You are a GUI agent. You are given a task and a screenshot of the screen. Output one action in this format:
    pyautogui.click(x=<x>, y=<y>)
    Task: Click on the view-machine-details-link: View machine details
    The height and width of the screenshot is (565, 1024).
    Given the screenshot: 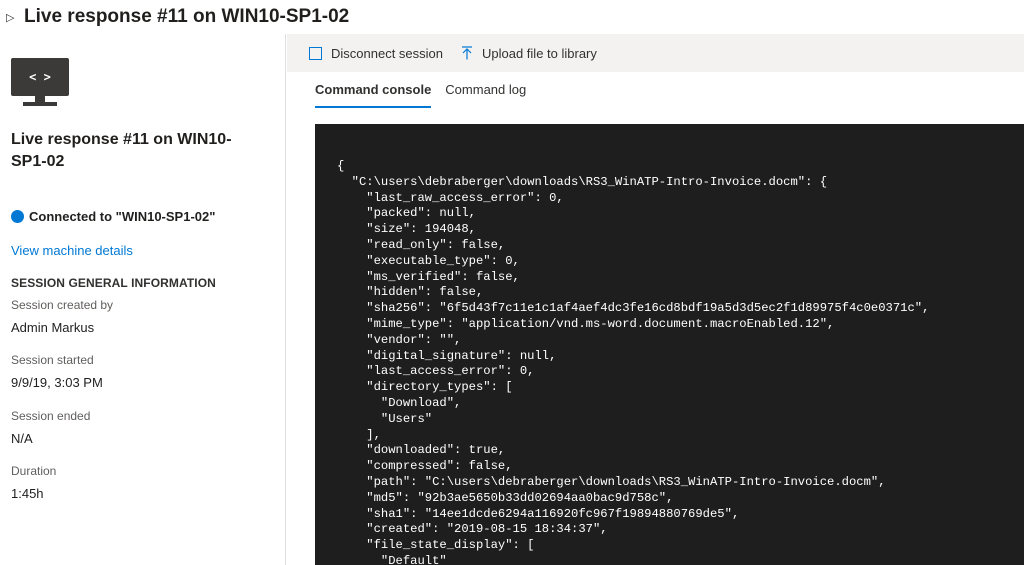 What is the action you would take?
    pyautogui.click(x=72, y=250)
    